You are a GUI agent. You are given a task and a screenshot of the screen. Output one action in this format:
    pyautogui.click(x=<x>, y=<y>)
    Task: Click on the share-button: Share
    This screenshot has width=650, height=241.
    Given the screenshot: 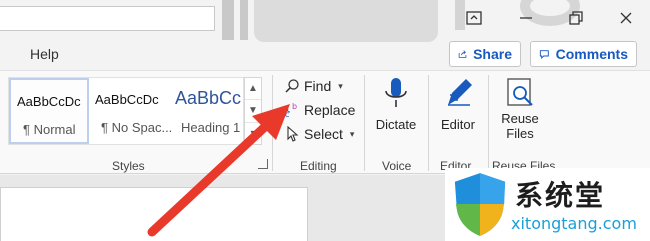 What is the action you would take?
    pyautogui.click(x=485, y=54)
    